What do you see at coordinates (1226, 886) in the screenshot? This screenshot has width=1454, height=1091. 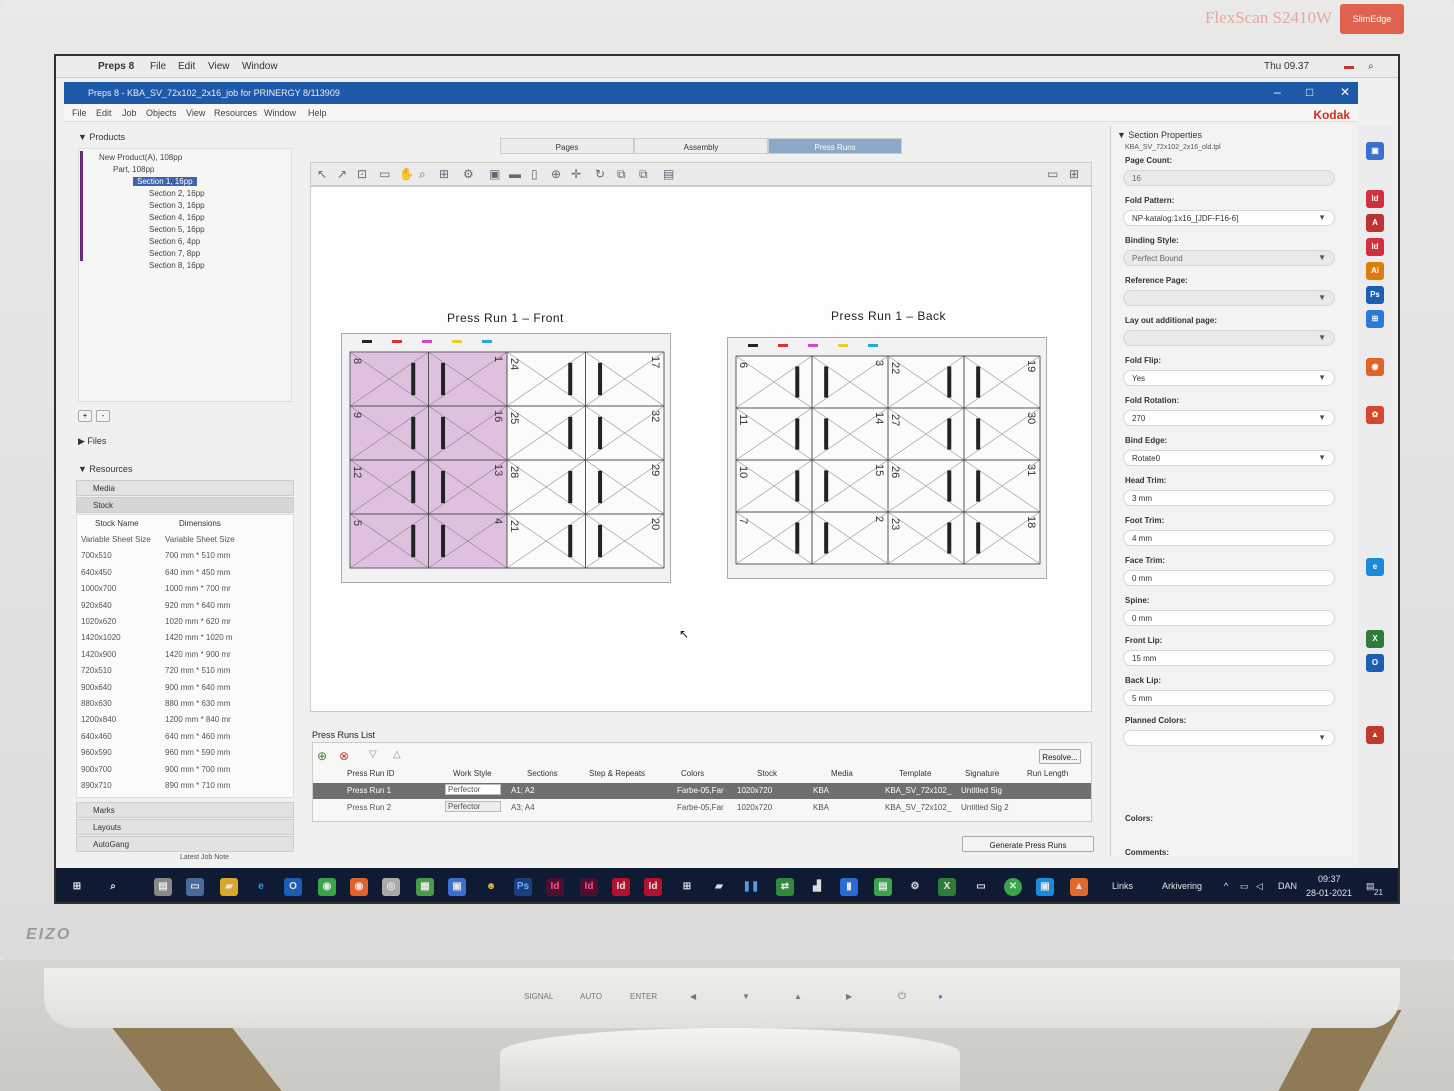 I see `tray-chevron-icon: ^` at bounding box center [1226, 886].